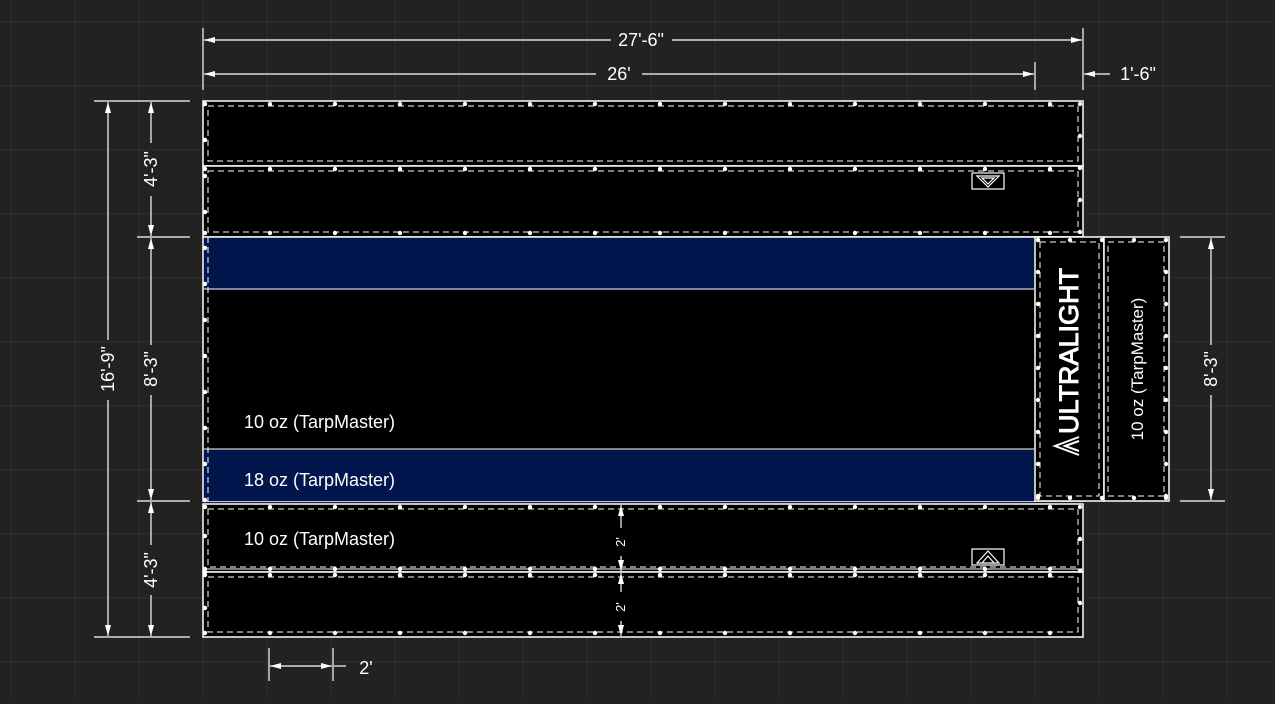 This screenshot has width=1275, height=704. I want to click on dim-strip-upper: 2', so click(620, 542).